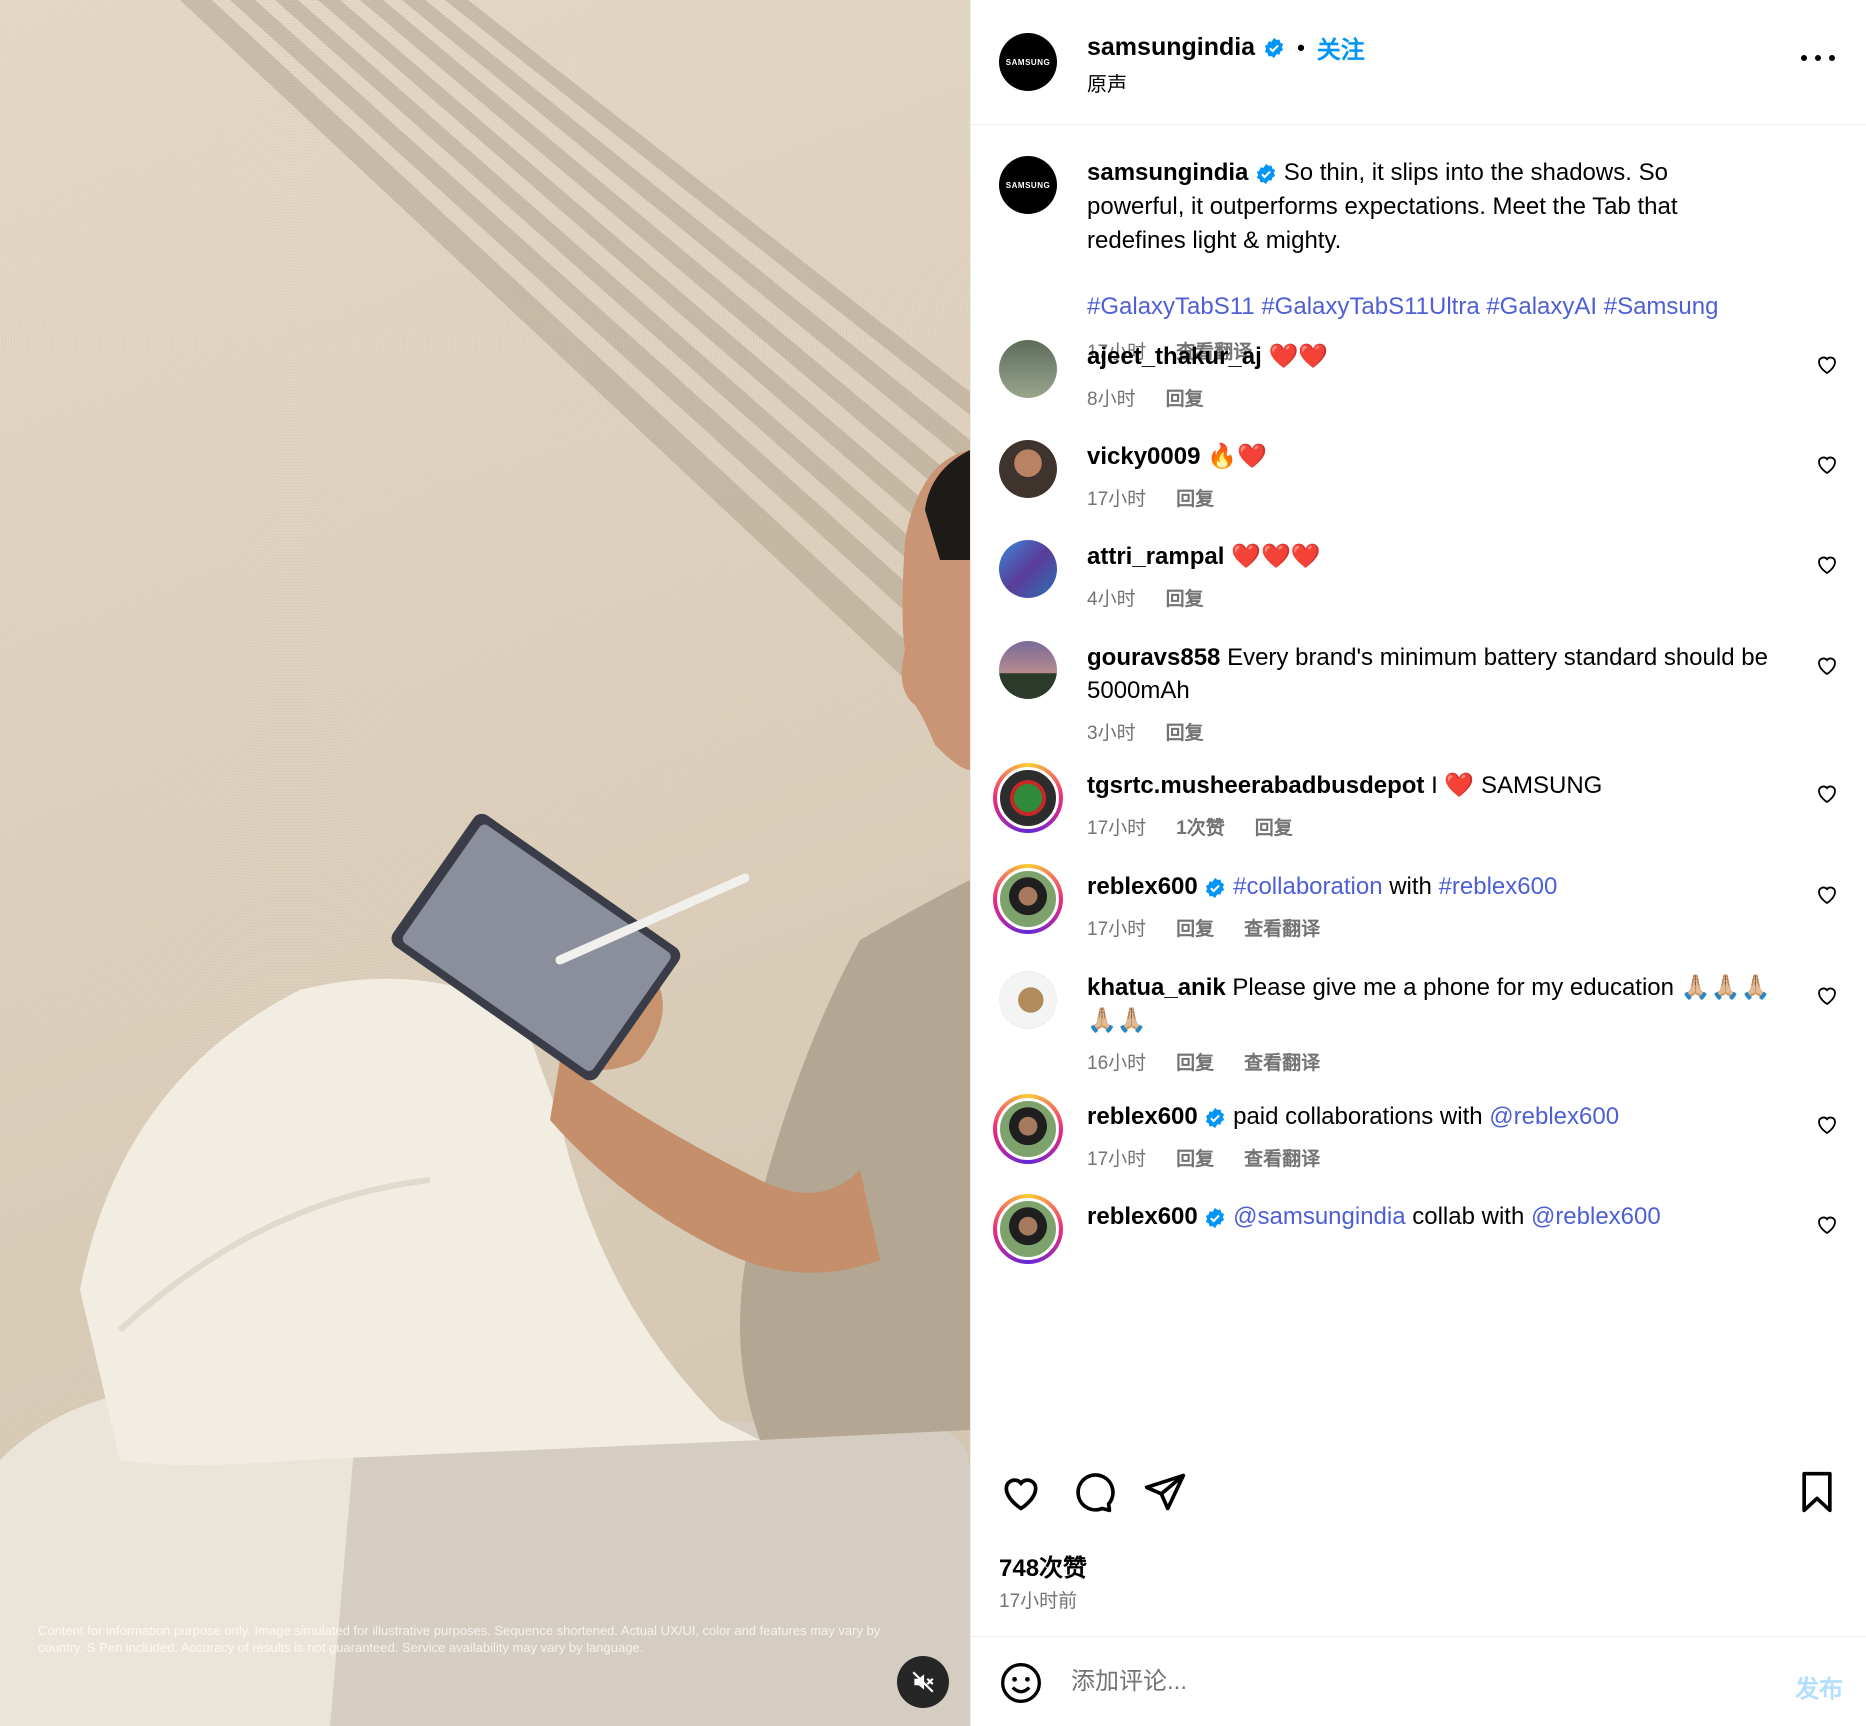  I want to click on comment-time: 8小时, so click(1111, 399).